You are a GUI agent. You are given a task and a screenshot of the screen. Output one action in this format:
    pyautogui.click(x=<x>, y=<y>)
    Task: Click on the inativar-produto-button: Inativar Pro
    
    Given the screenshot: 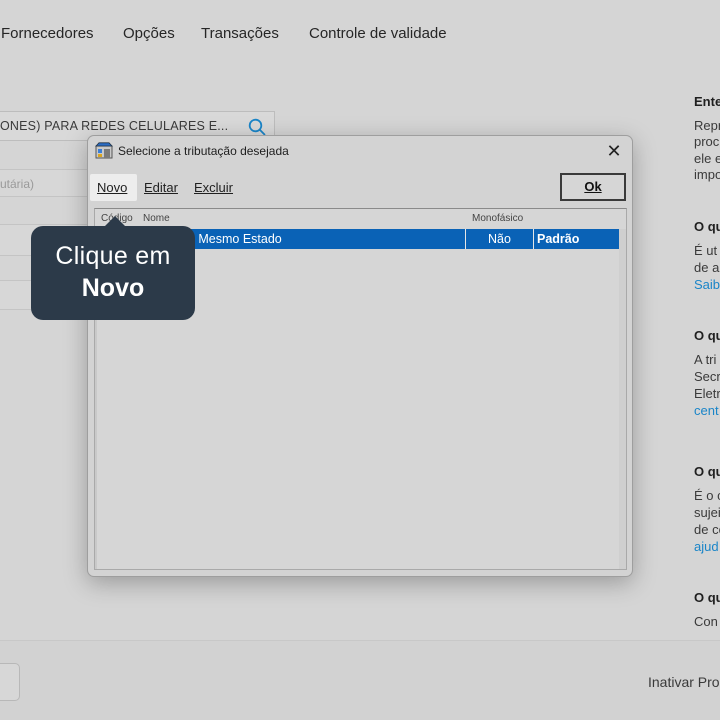 What is the action you would take?
    pyautogui.click(x=684, y=682)
    